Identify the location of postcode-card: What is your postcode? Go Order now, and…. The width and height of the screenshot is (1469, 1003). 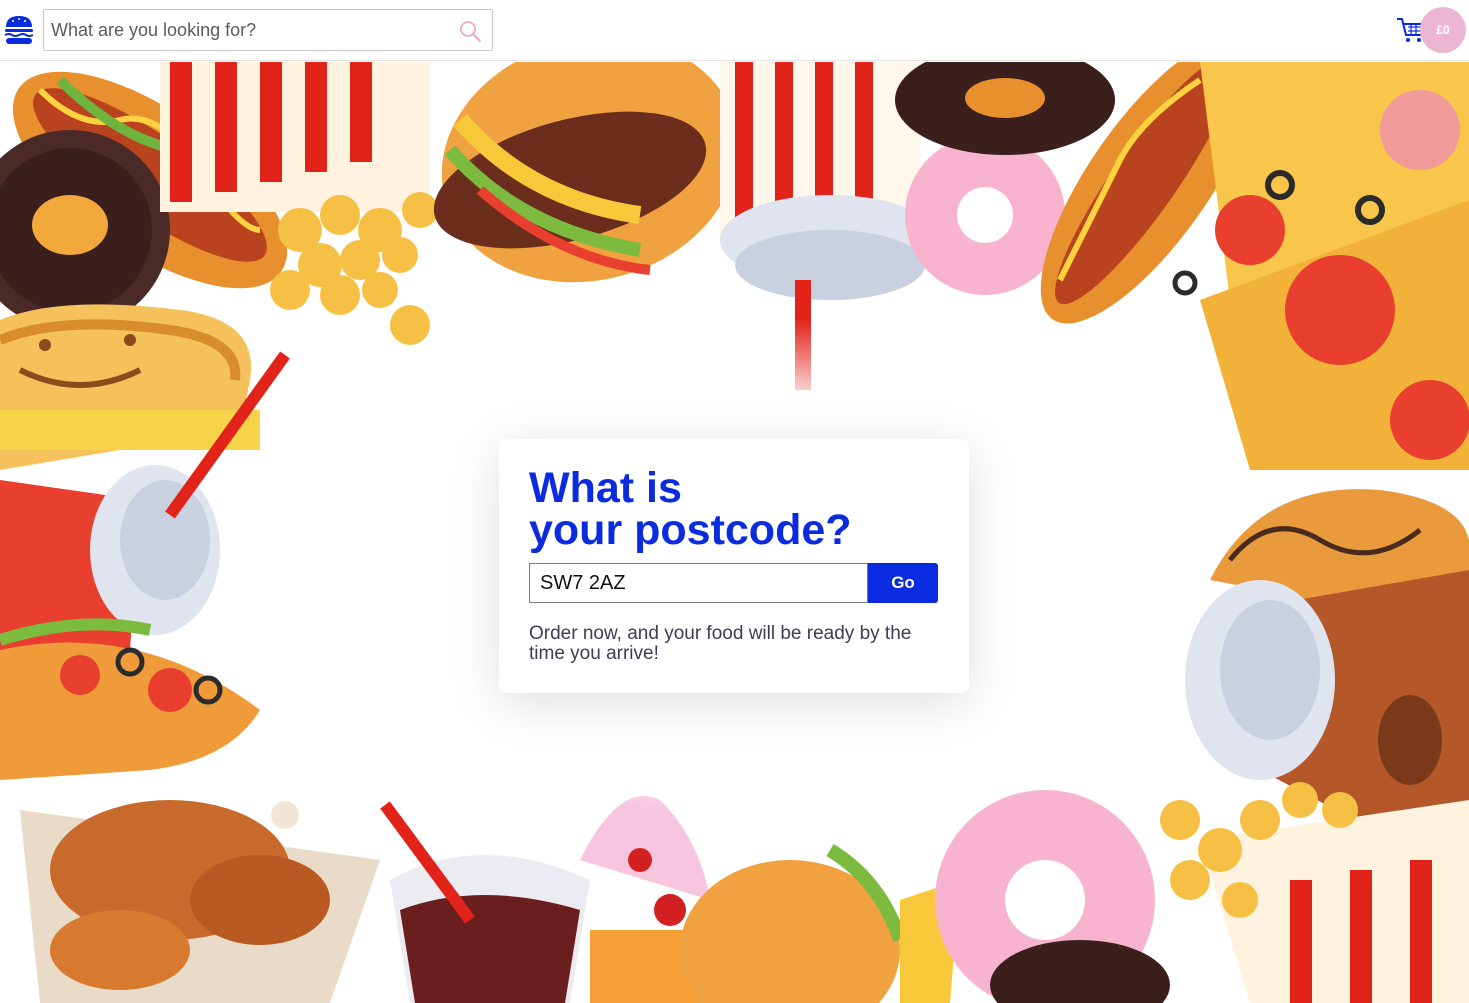
(734, 566).